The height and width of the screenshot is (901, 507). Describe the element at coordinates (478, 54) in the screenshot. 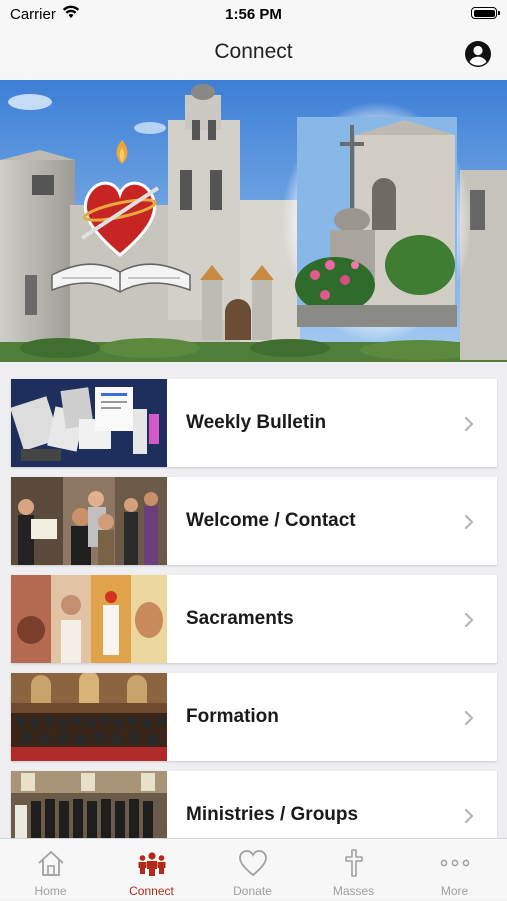

I see `profile-icon` at that location.